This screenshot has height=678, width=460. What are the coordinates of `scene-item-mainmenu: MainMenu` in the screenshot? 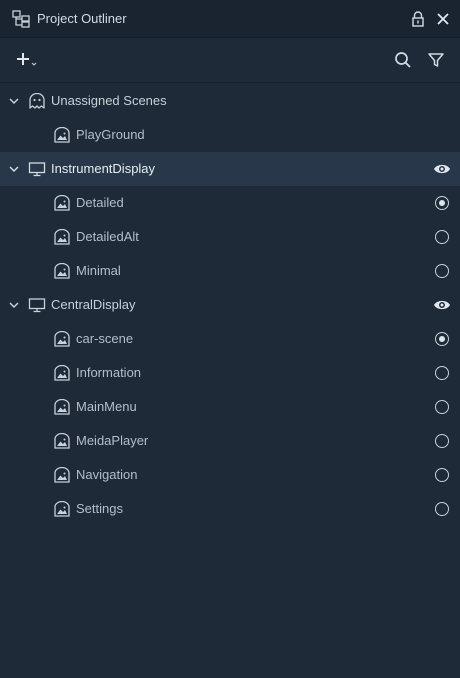 It's located at (230, 407).